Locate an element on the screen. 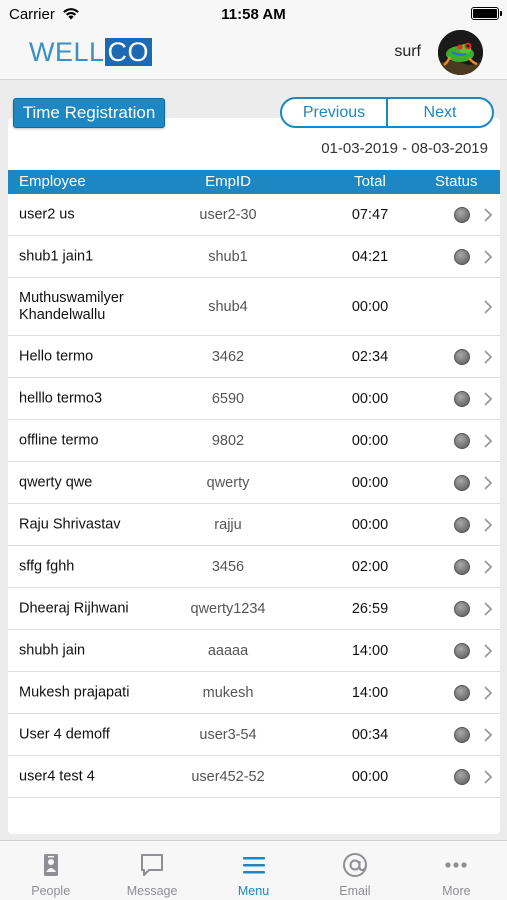  employee-name: User 4 demoff is located at coordinates (64, 734).